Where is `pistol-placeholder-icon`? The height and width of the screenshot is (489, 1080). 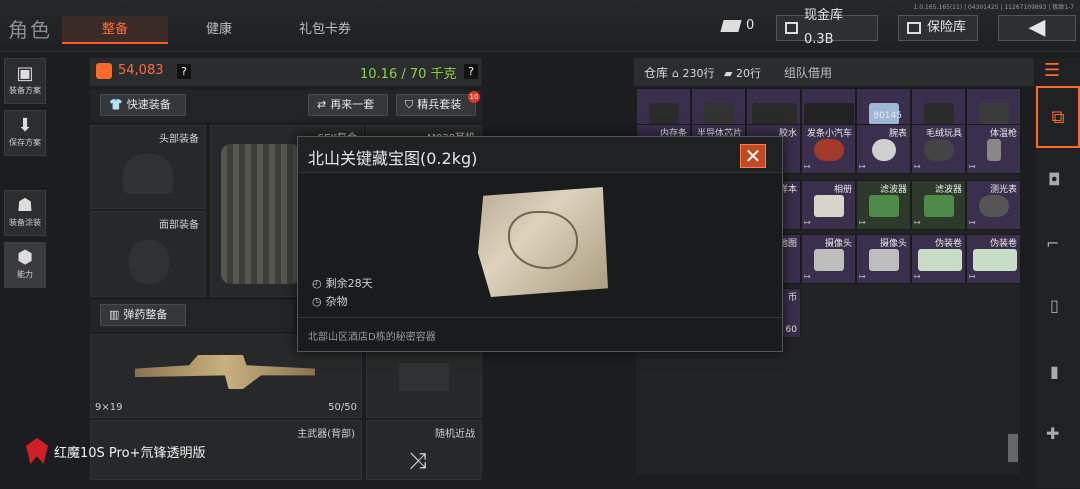
pistol-placeholder-icon is located at coordinates (424, 377).